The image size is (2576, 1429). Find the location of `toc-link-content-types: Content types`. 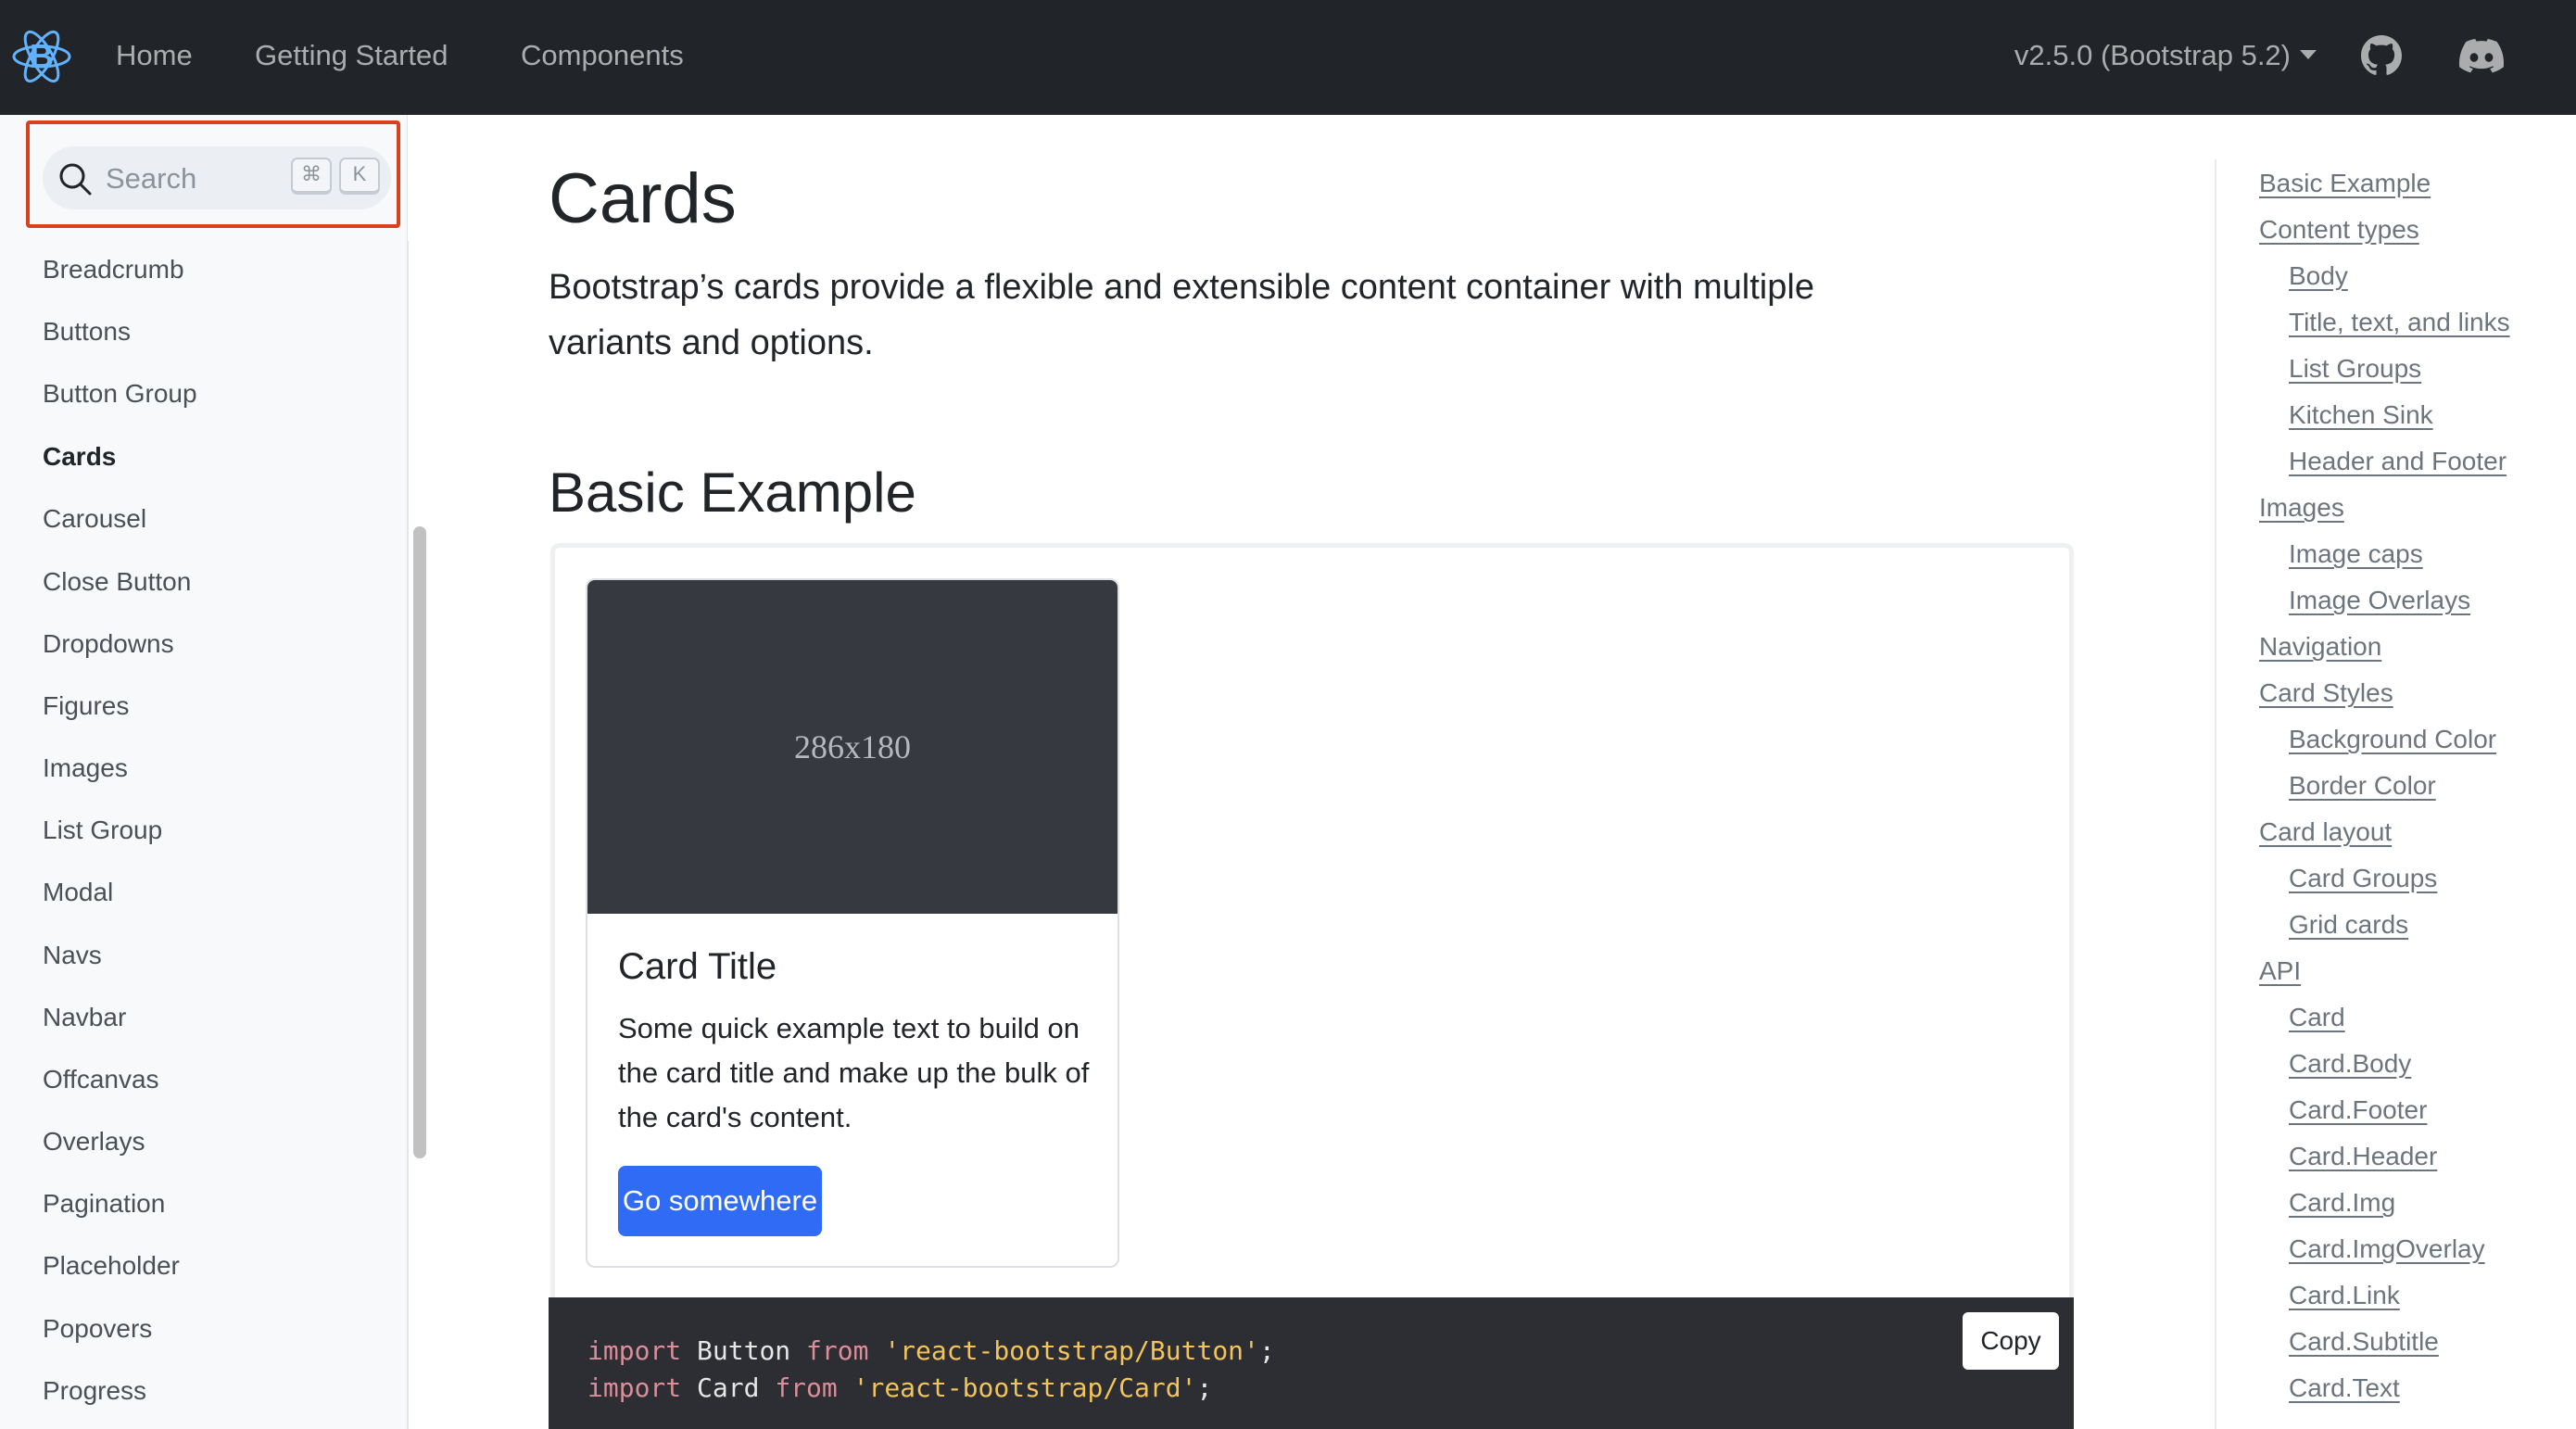

toc-link-content-types: Content types is located at coordinates (2339, 230).